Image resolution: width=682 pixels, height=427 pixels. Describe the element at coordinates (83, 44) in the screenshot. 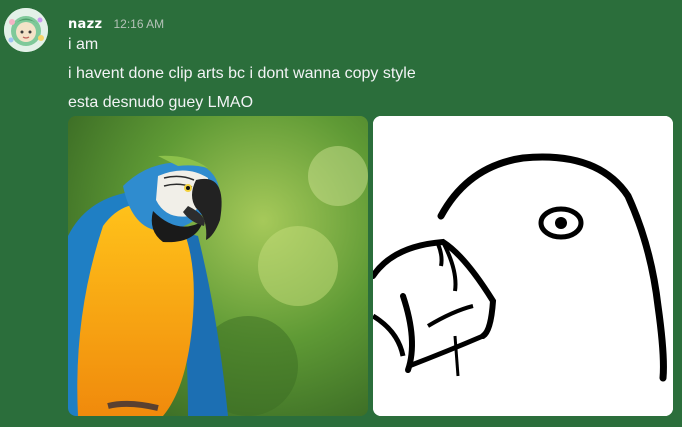

I see `message-line: i am` at that location.